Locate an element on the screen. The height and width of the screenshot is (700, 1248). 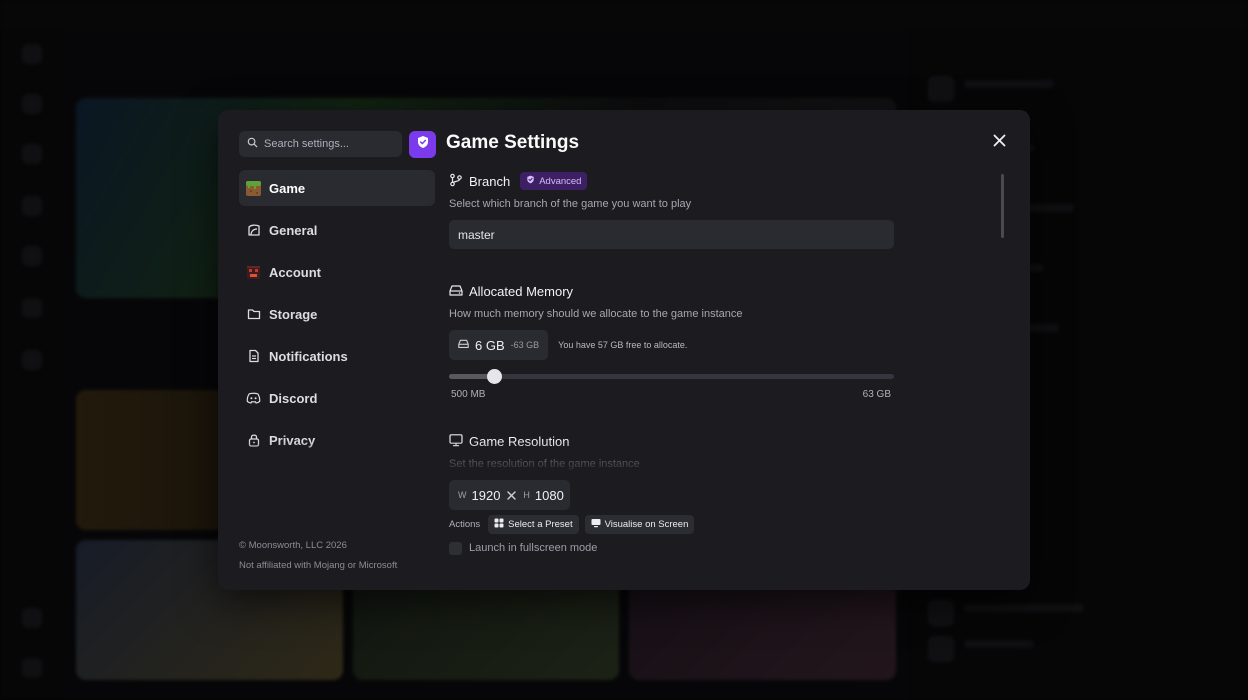
select-preset-label: Select a Preset is located at coordinates (540, 524).